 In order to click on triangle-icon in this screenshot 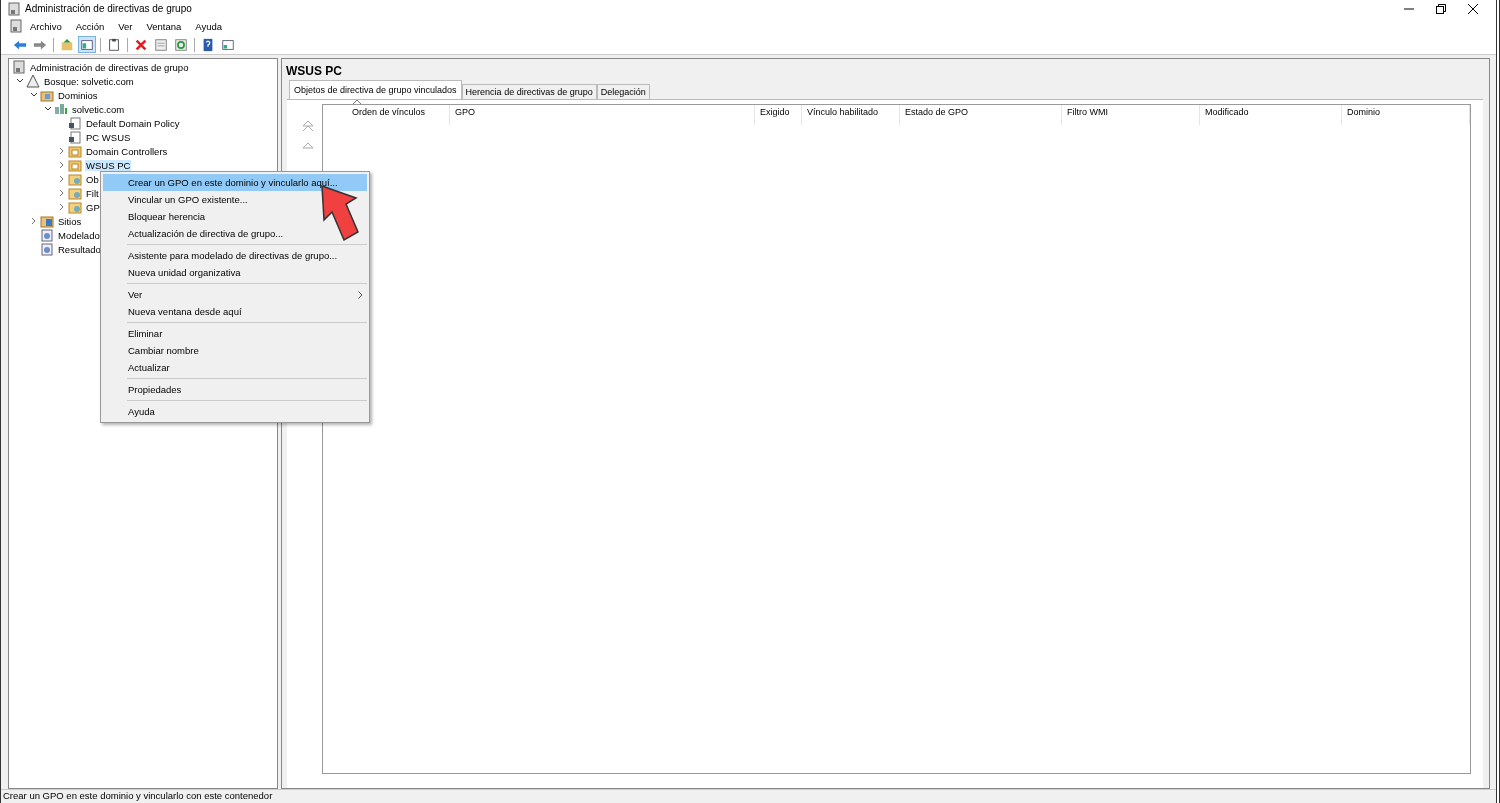, I will do `click(33, 81)`.